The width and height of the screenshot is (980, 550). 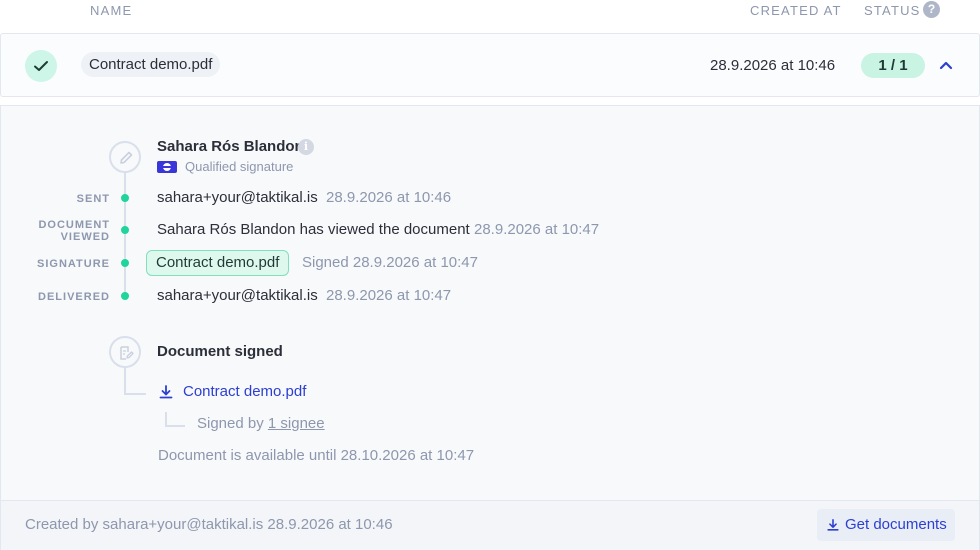 What do you see at coordinates (151, 64) in the screenshot?
I see `document-name-pill: Contract demo.pdf` at bounding box center [151, 64].